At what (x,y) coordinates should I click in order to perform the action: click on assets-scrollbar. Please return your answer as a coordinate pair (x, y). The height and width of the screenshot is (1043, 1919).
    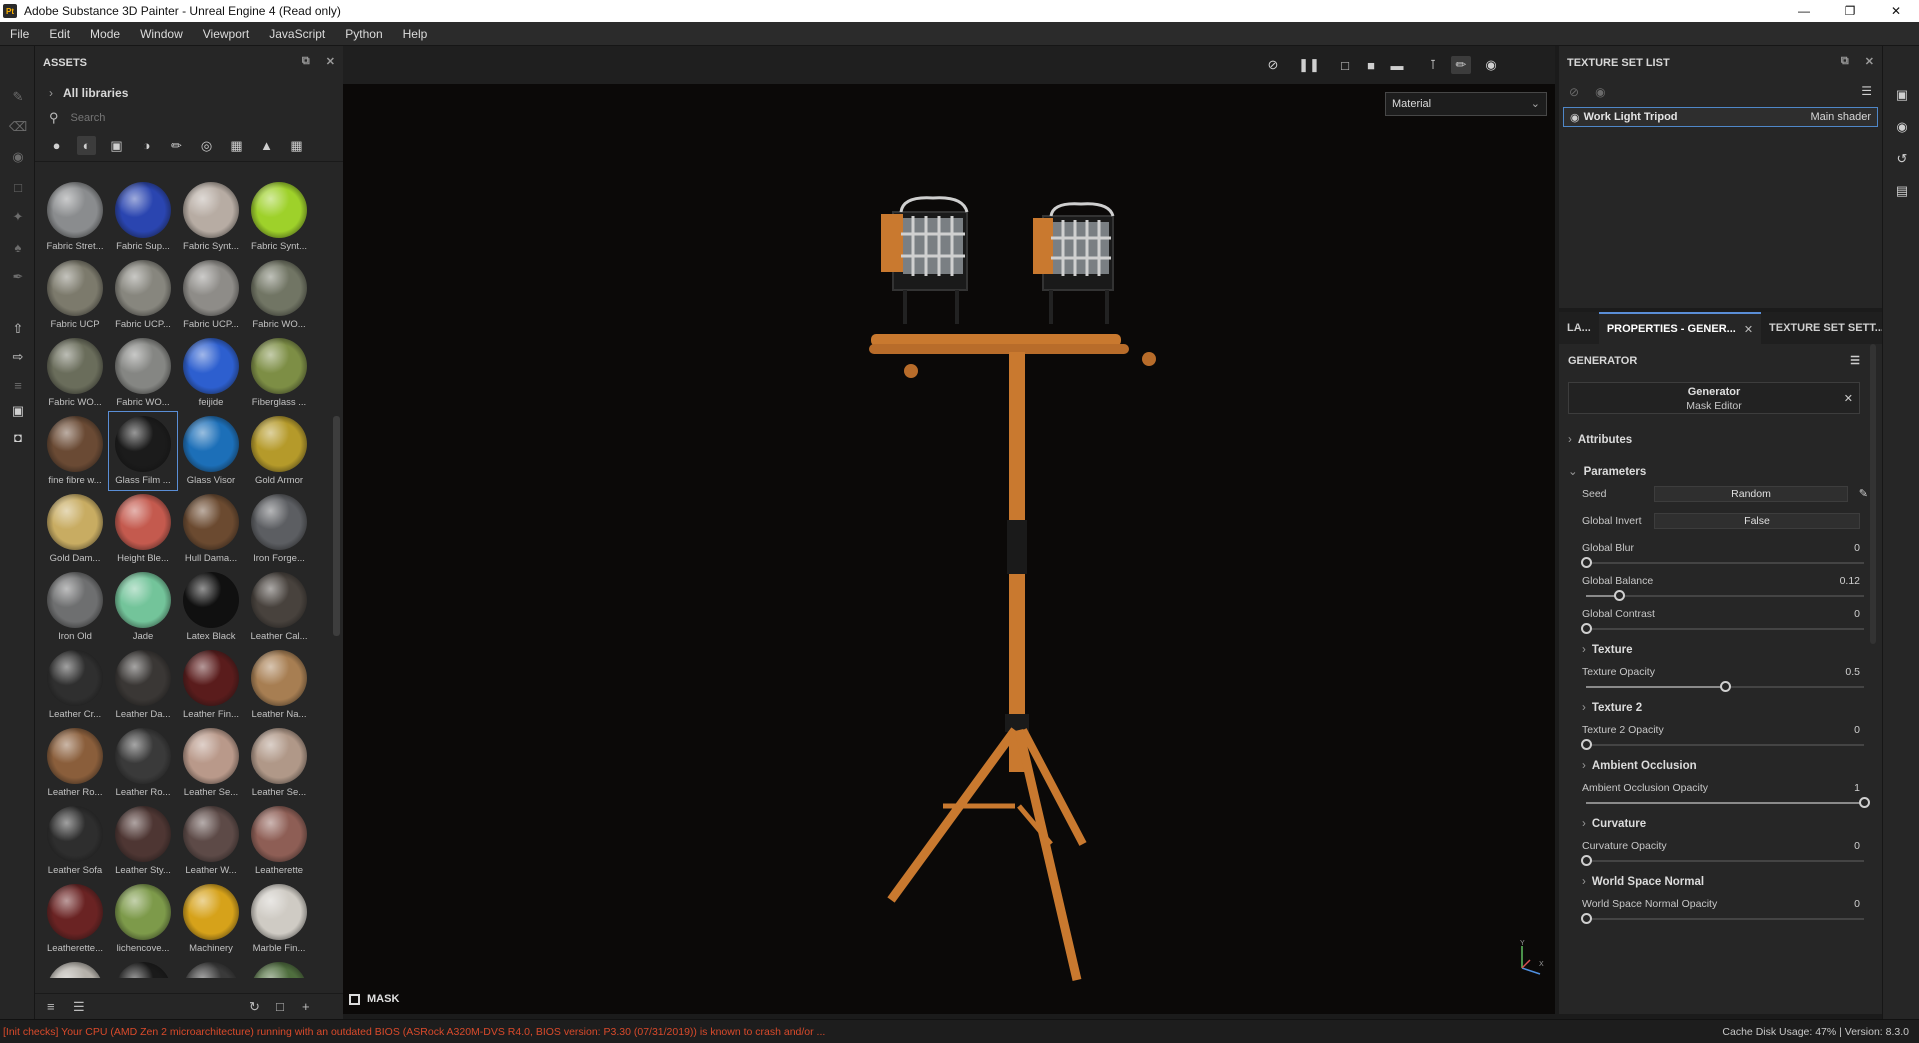
    Looking at the image, I should click on (336, 526).